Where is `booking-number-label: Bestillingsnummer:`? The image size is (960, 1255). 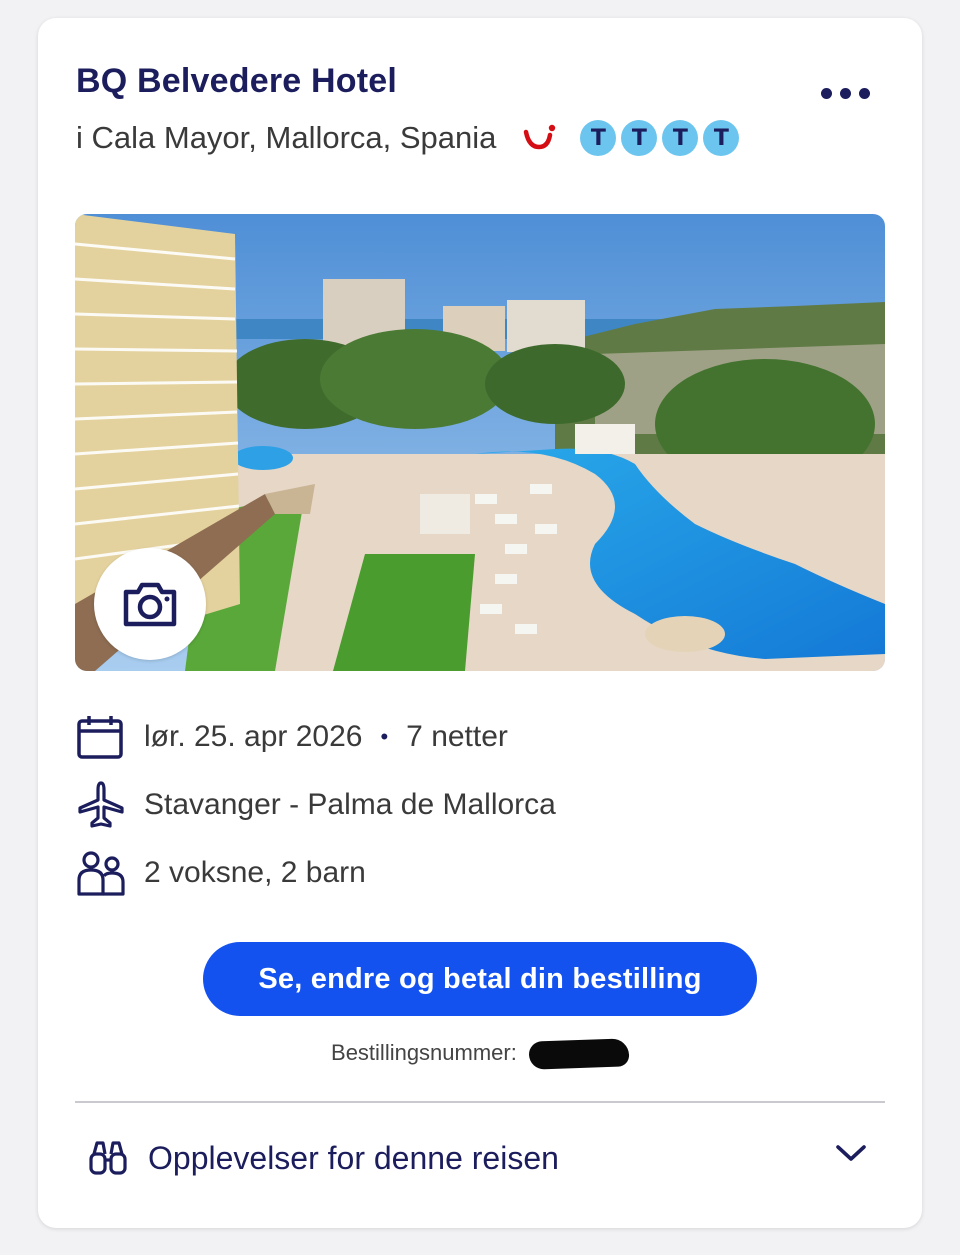
booking-number-label: Bestillingsnummer: is located at coordinates (424, 1052).